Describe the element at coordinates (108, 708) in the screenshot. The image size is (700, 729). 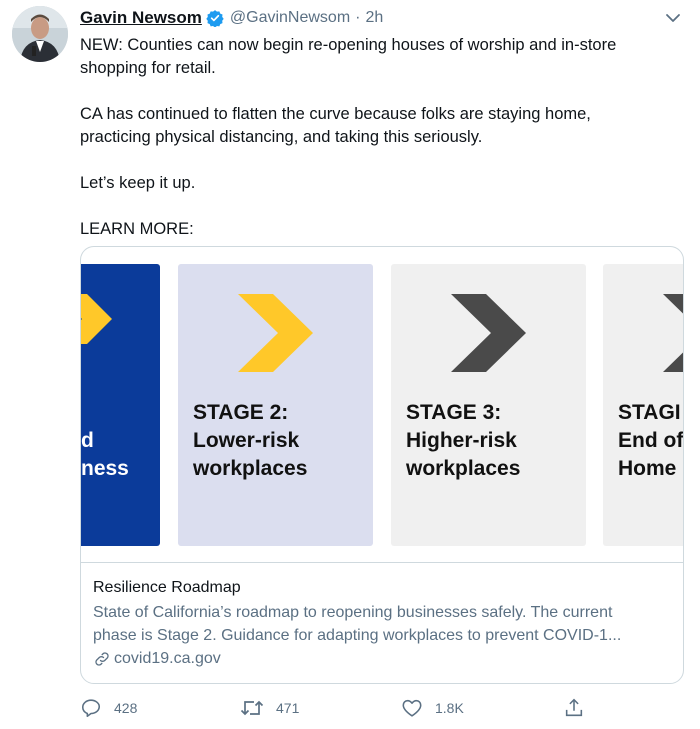
I see `reply-button: 428` at that location.